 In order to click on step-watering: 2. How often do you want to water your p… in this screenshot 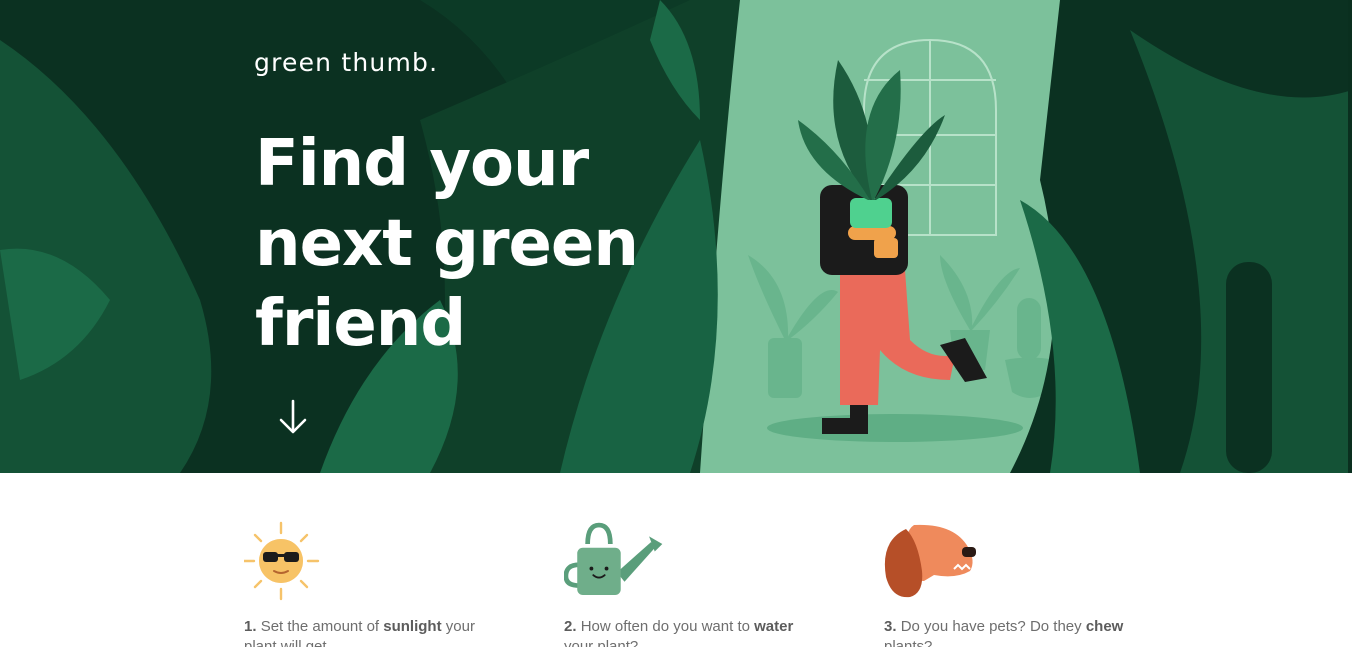, I will do `click(684, 584)`.